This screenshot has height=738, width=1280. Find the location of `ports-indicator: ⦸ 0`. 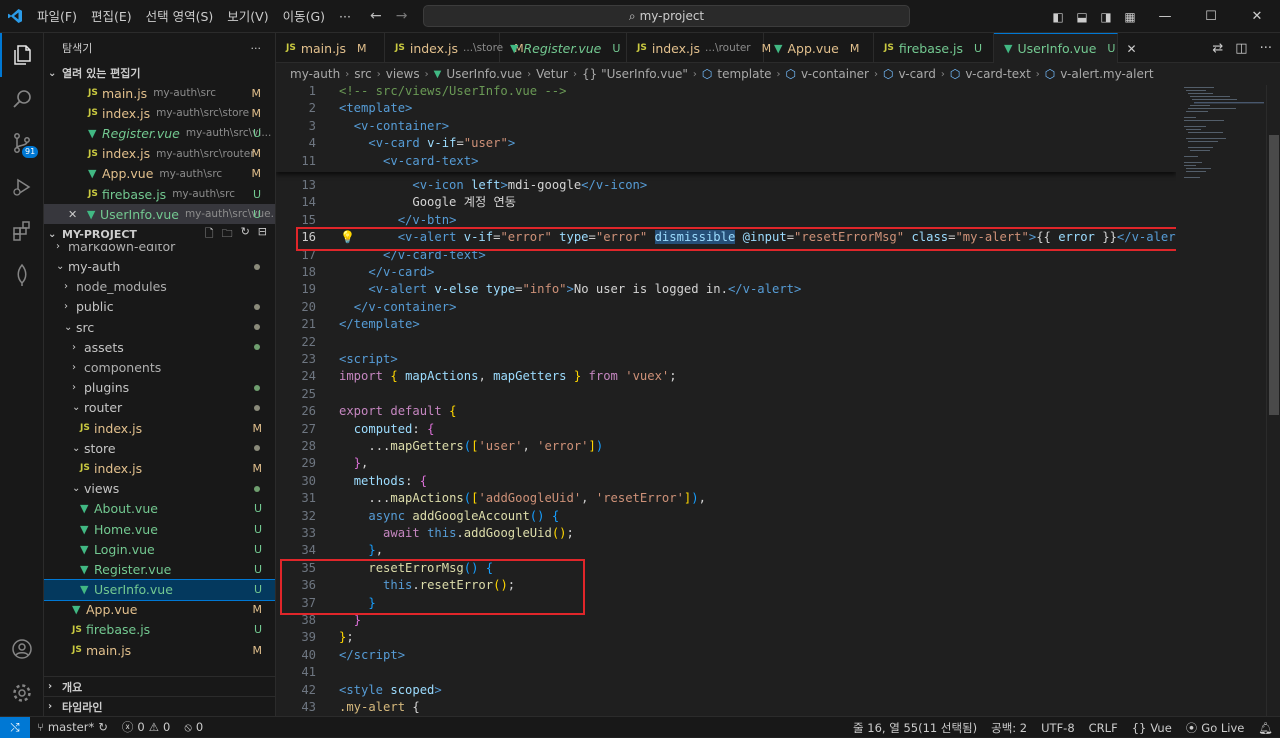

ports-indicator: ⦸ 0 is located at coordinates (193, 727).